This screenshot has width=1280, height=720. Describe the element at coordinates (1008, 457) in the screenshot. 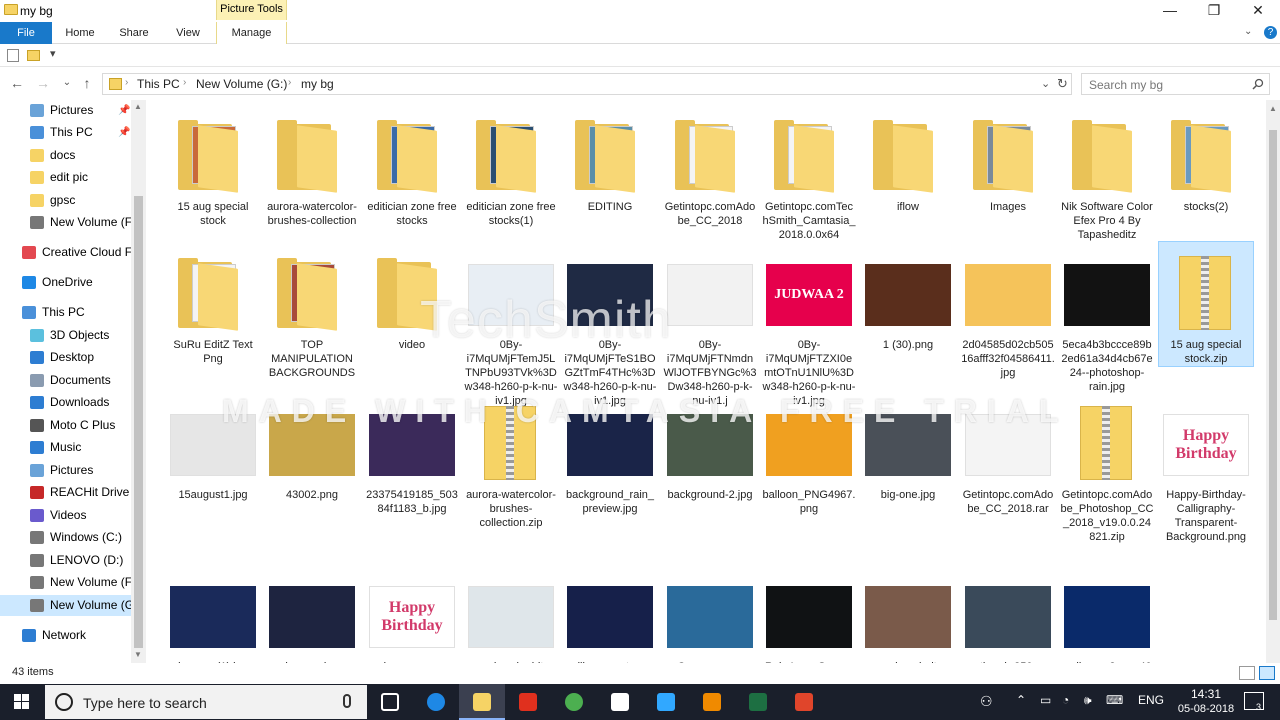

I see `image-file-item: Getintopc.comAdobe_CC_2018.rar` at that location.